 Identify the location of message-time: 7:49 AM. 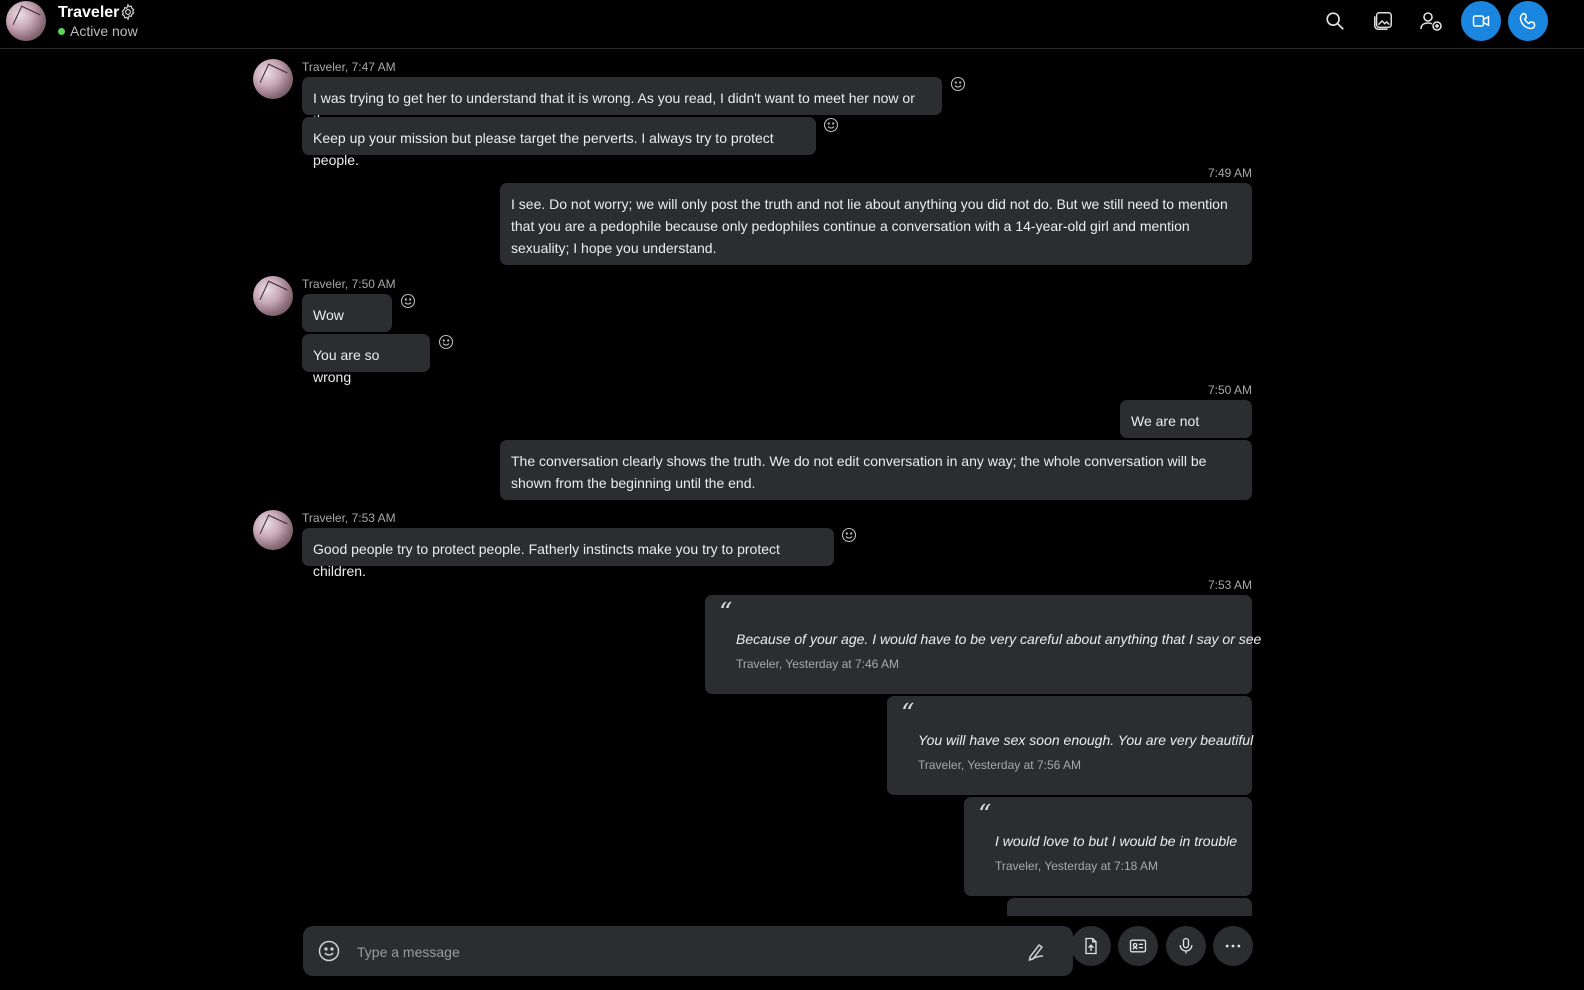
(1229, 173).